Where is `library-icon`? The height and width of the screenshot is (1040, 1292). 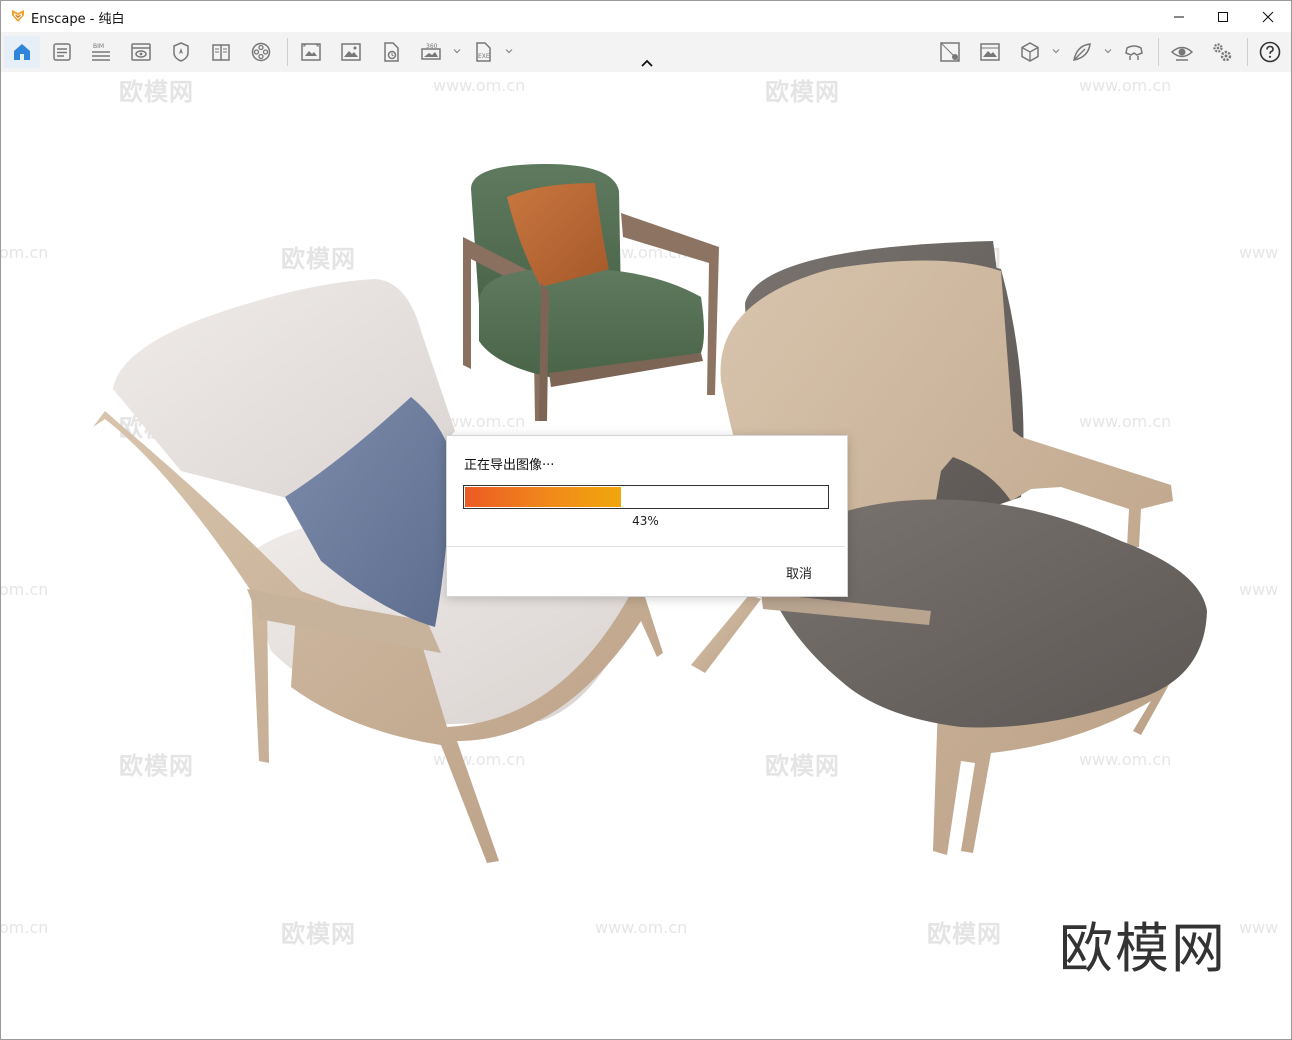
library-icon is located at coordinates (221, 52).